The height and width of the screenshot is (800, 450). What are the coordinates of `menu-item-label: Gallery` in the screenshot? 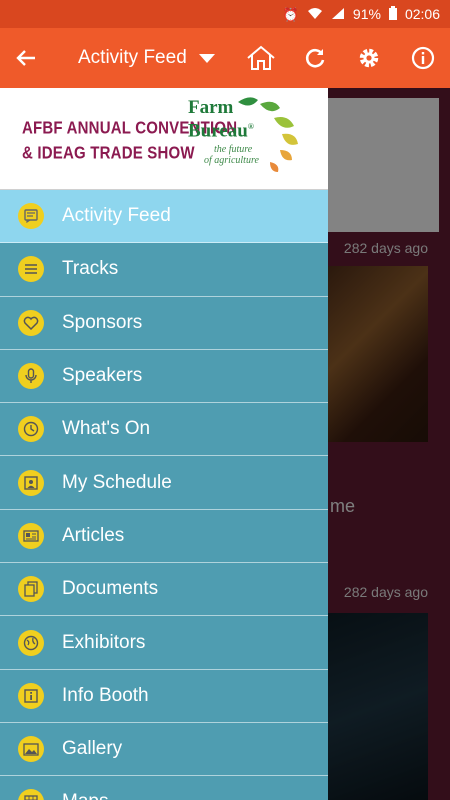 It's located at (92, 749).